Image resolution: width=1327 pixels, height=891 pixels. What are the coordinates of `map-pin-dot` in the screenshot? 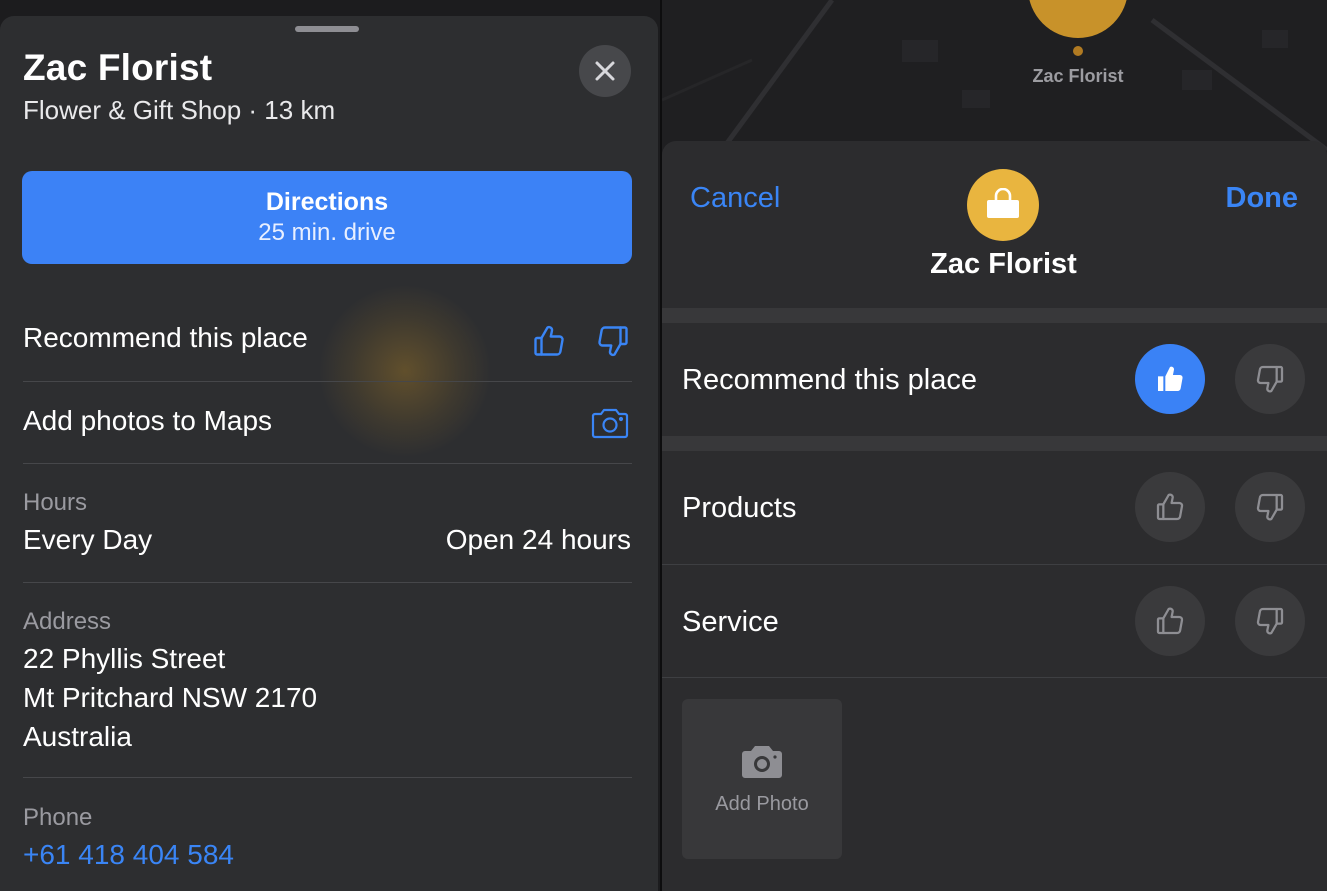 It's located at (1078, 51).